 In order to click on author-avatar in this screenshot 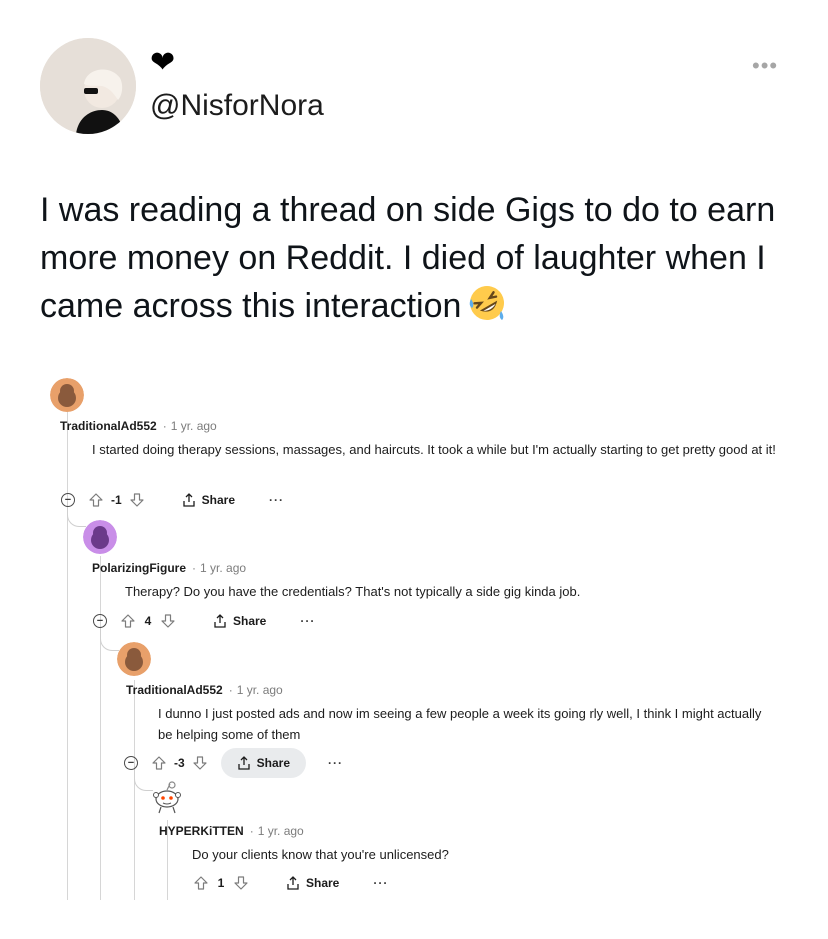, I will do `click(88, 86)`.